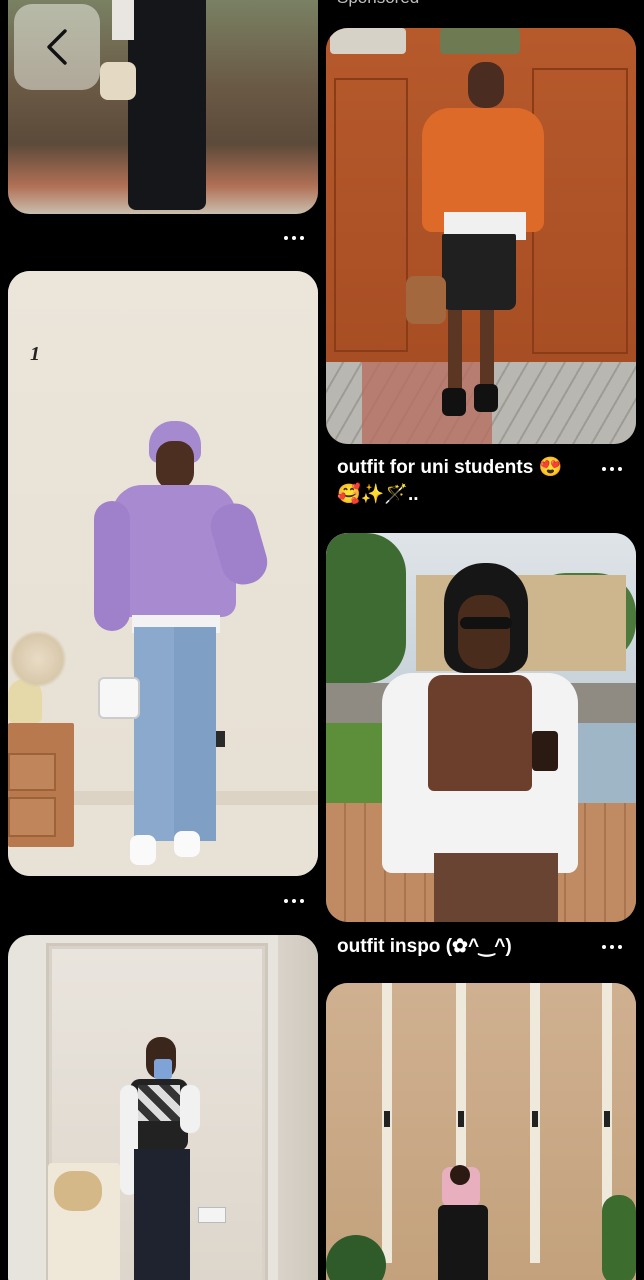 The height and width of the screenshot is (1280, 644). Describe the element at coordinates (123, 20) in the screenshot. I see `pin-image-subject-shirt` at that location.